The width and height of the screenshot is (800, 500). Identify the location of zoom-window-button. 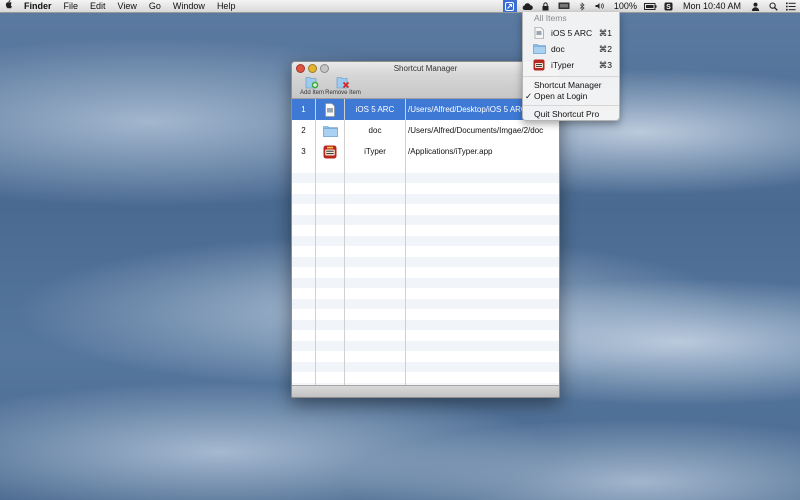
(324, 68).